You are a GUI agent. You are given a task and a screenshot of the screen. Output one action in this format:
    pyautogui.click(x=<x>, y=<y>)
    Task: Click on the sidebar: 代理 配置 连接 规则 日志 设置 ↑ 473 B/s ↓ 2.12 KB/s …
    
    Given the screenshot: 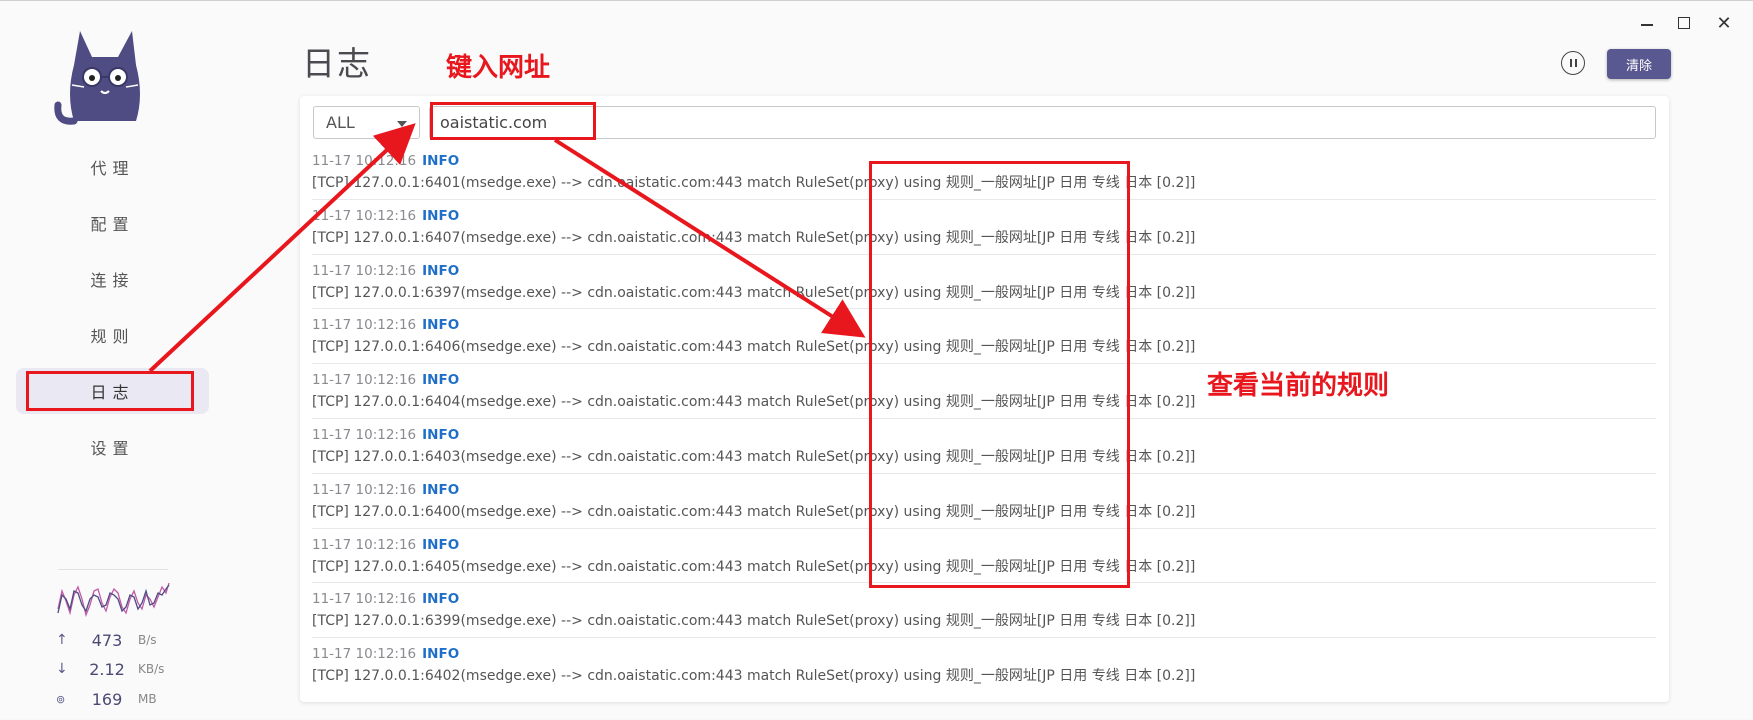 What is the action you would take?
    pyautogui.click(x=112, y=360)
    